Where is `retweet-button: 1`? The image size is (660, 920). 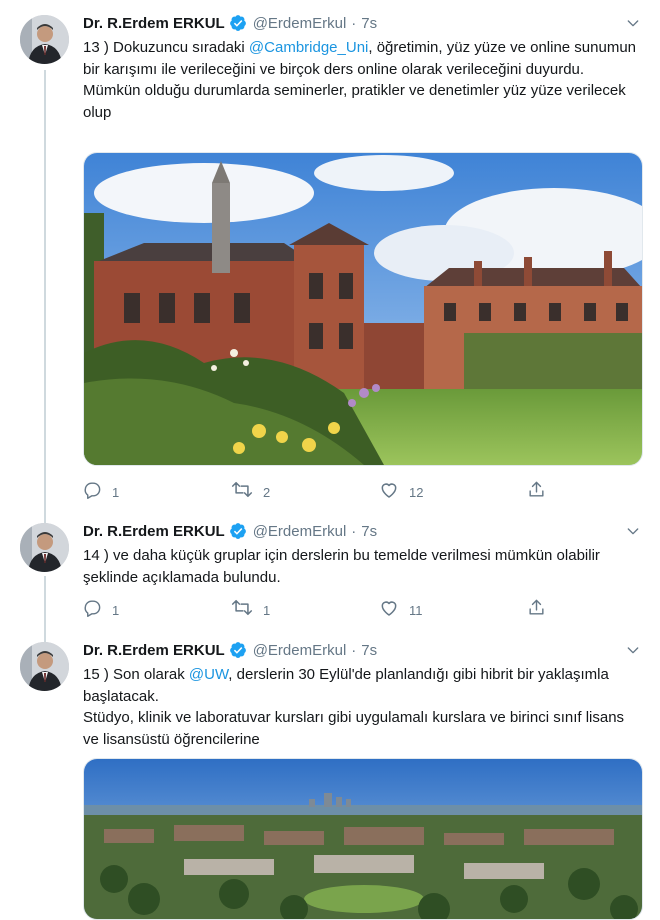 retweet-button: 1 is located at coordinates (250, 610).